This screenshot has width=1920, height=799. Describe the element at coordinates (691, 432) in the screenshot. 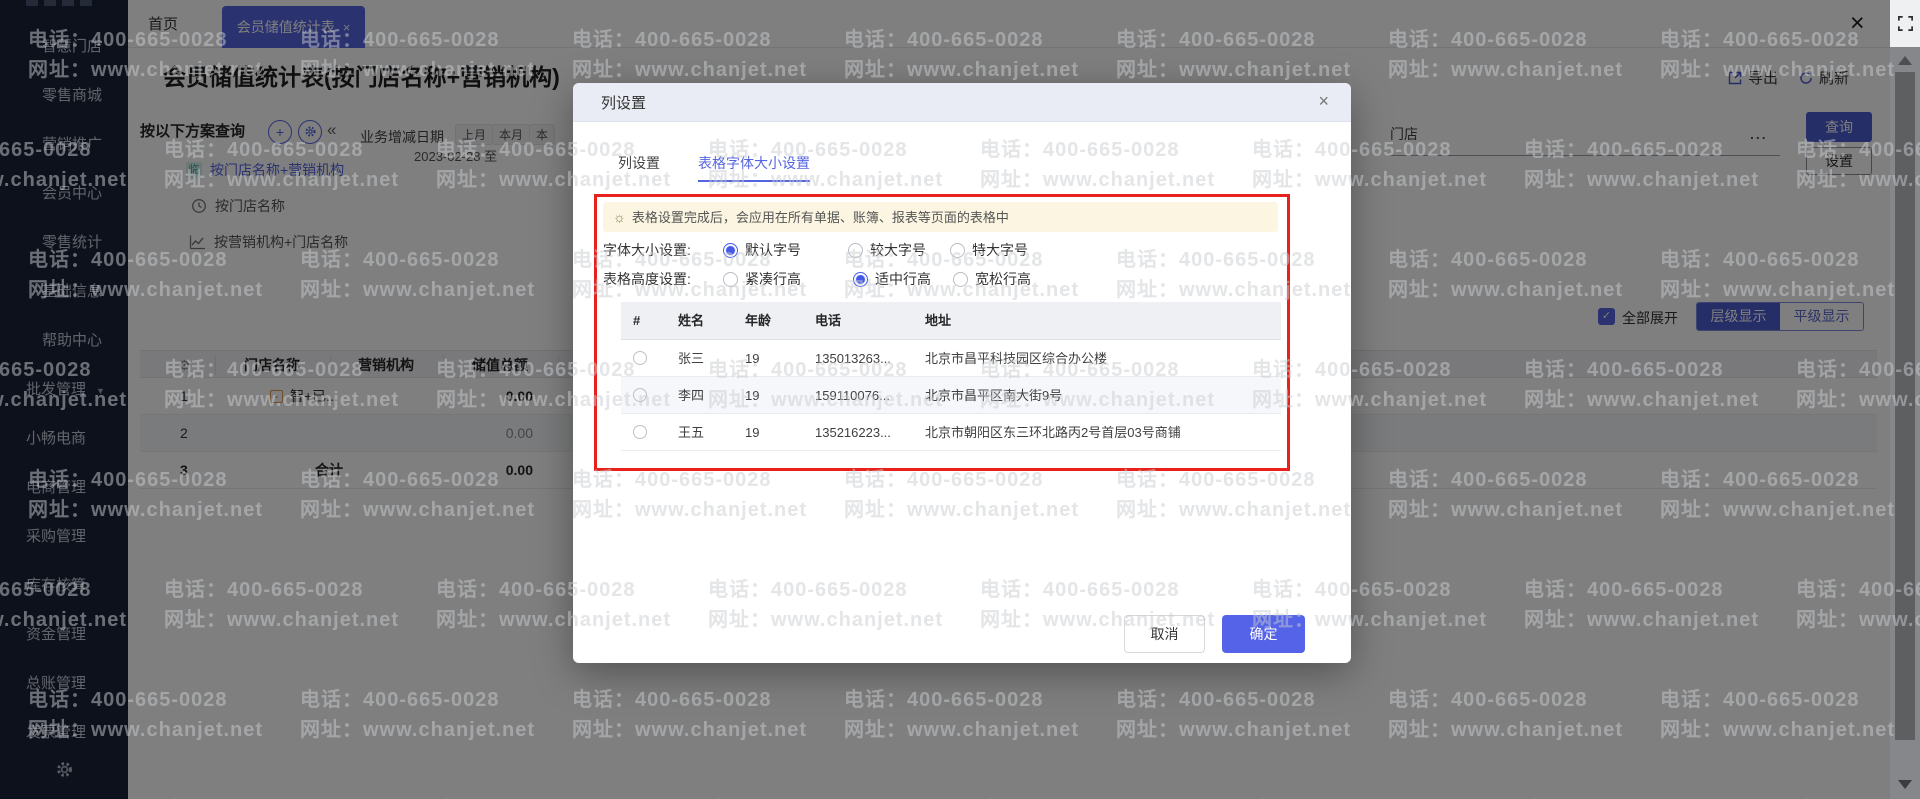

I see `preview-cell: 王五` at that location.